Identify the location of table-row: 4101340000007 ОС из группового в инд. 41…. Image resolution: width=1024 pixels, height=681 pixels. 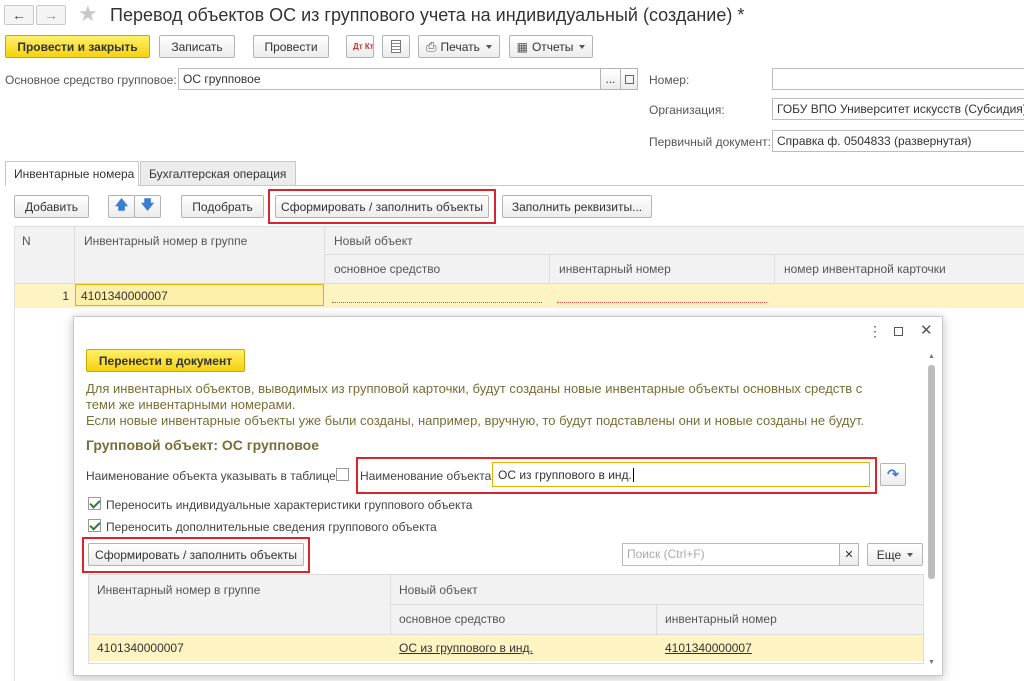
(506, 648).